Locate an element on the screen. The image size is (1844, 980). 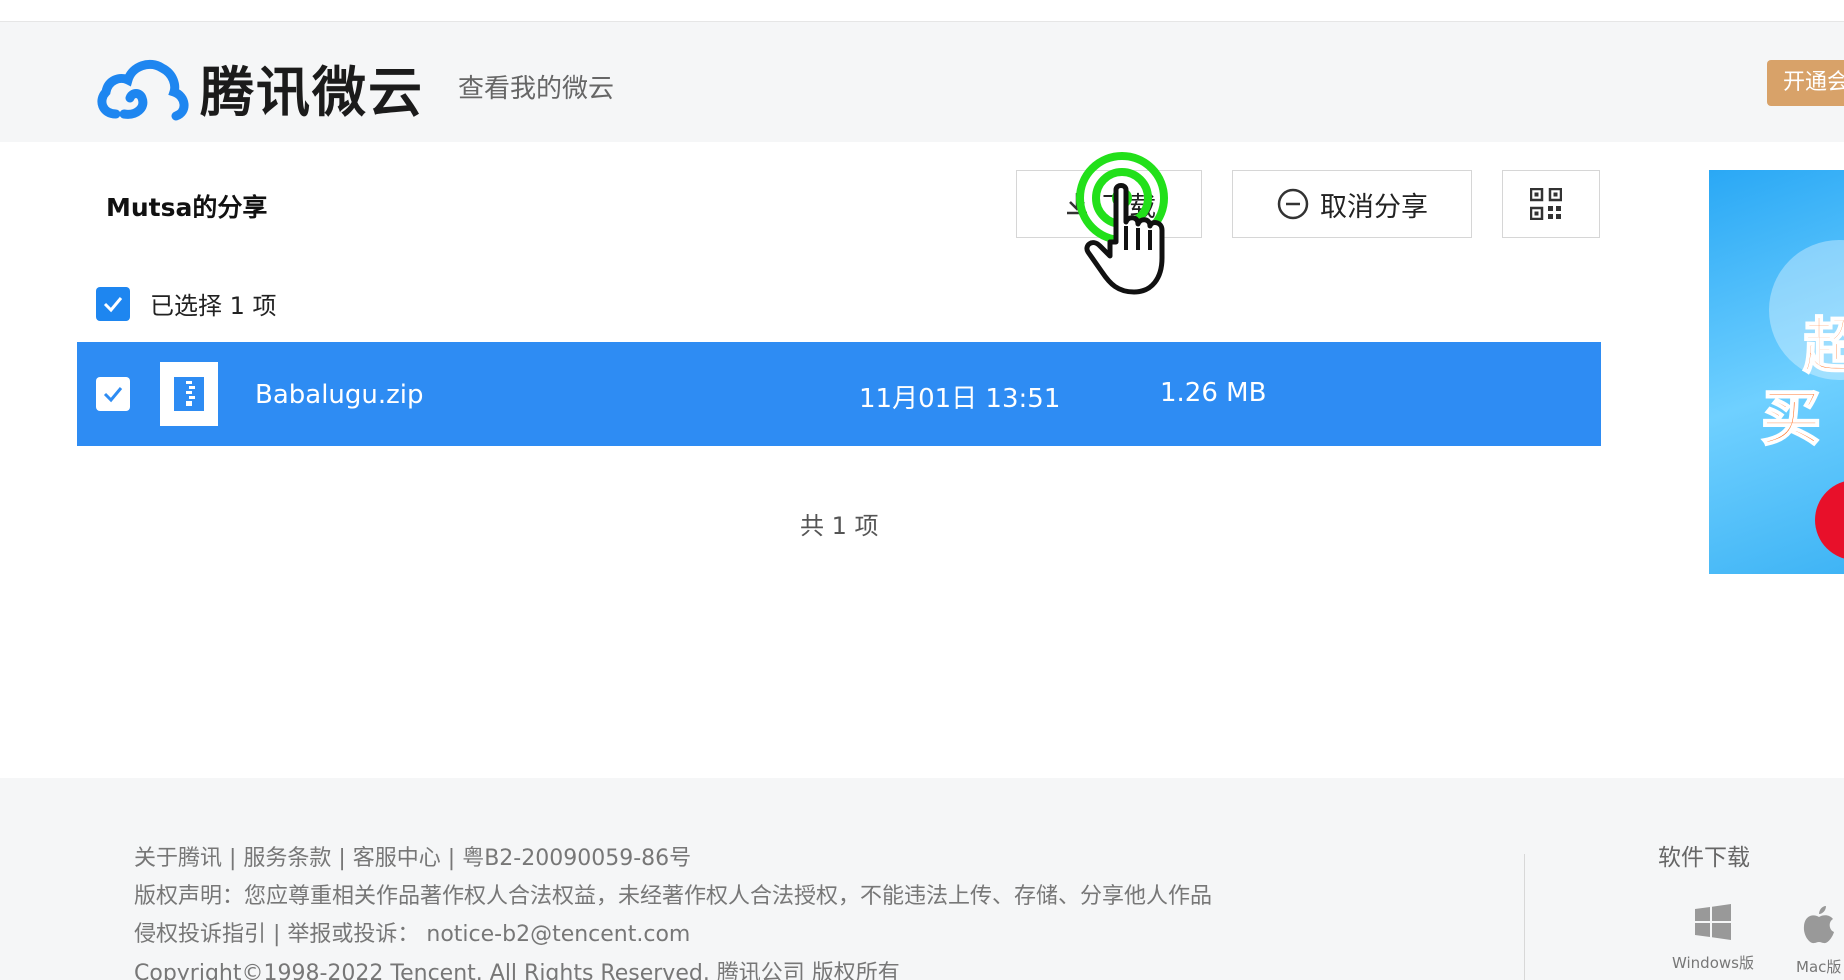
browser-top-strip is located at coordinates (922, 11).